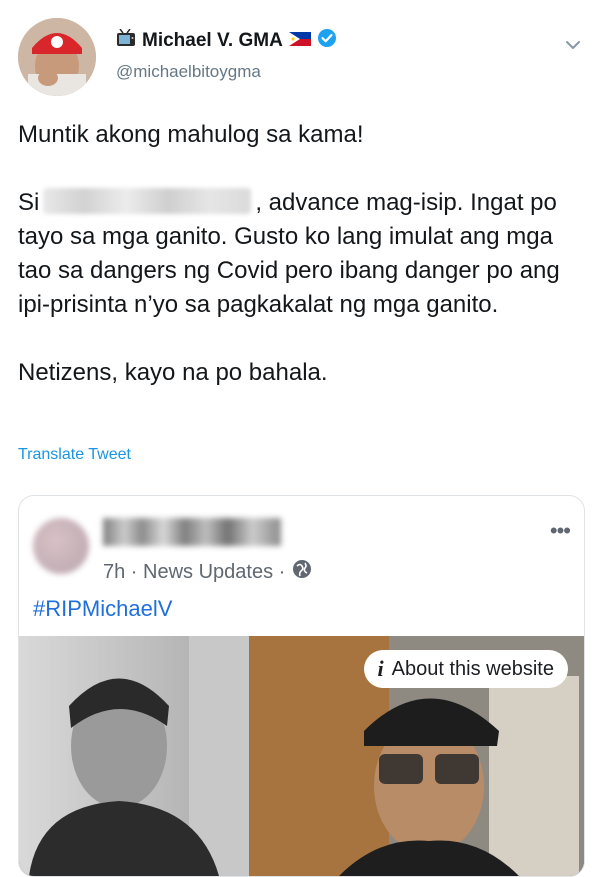 This screenshot has height=877, width=600. What do you see at coordinates (299, 41) in the screenshot?
I see `philippines-flag-icon` at bounding box center [299, 41].